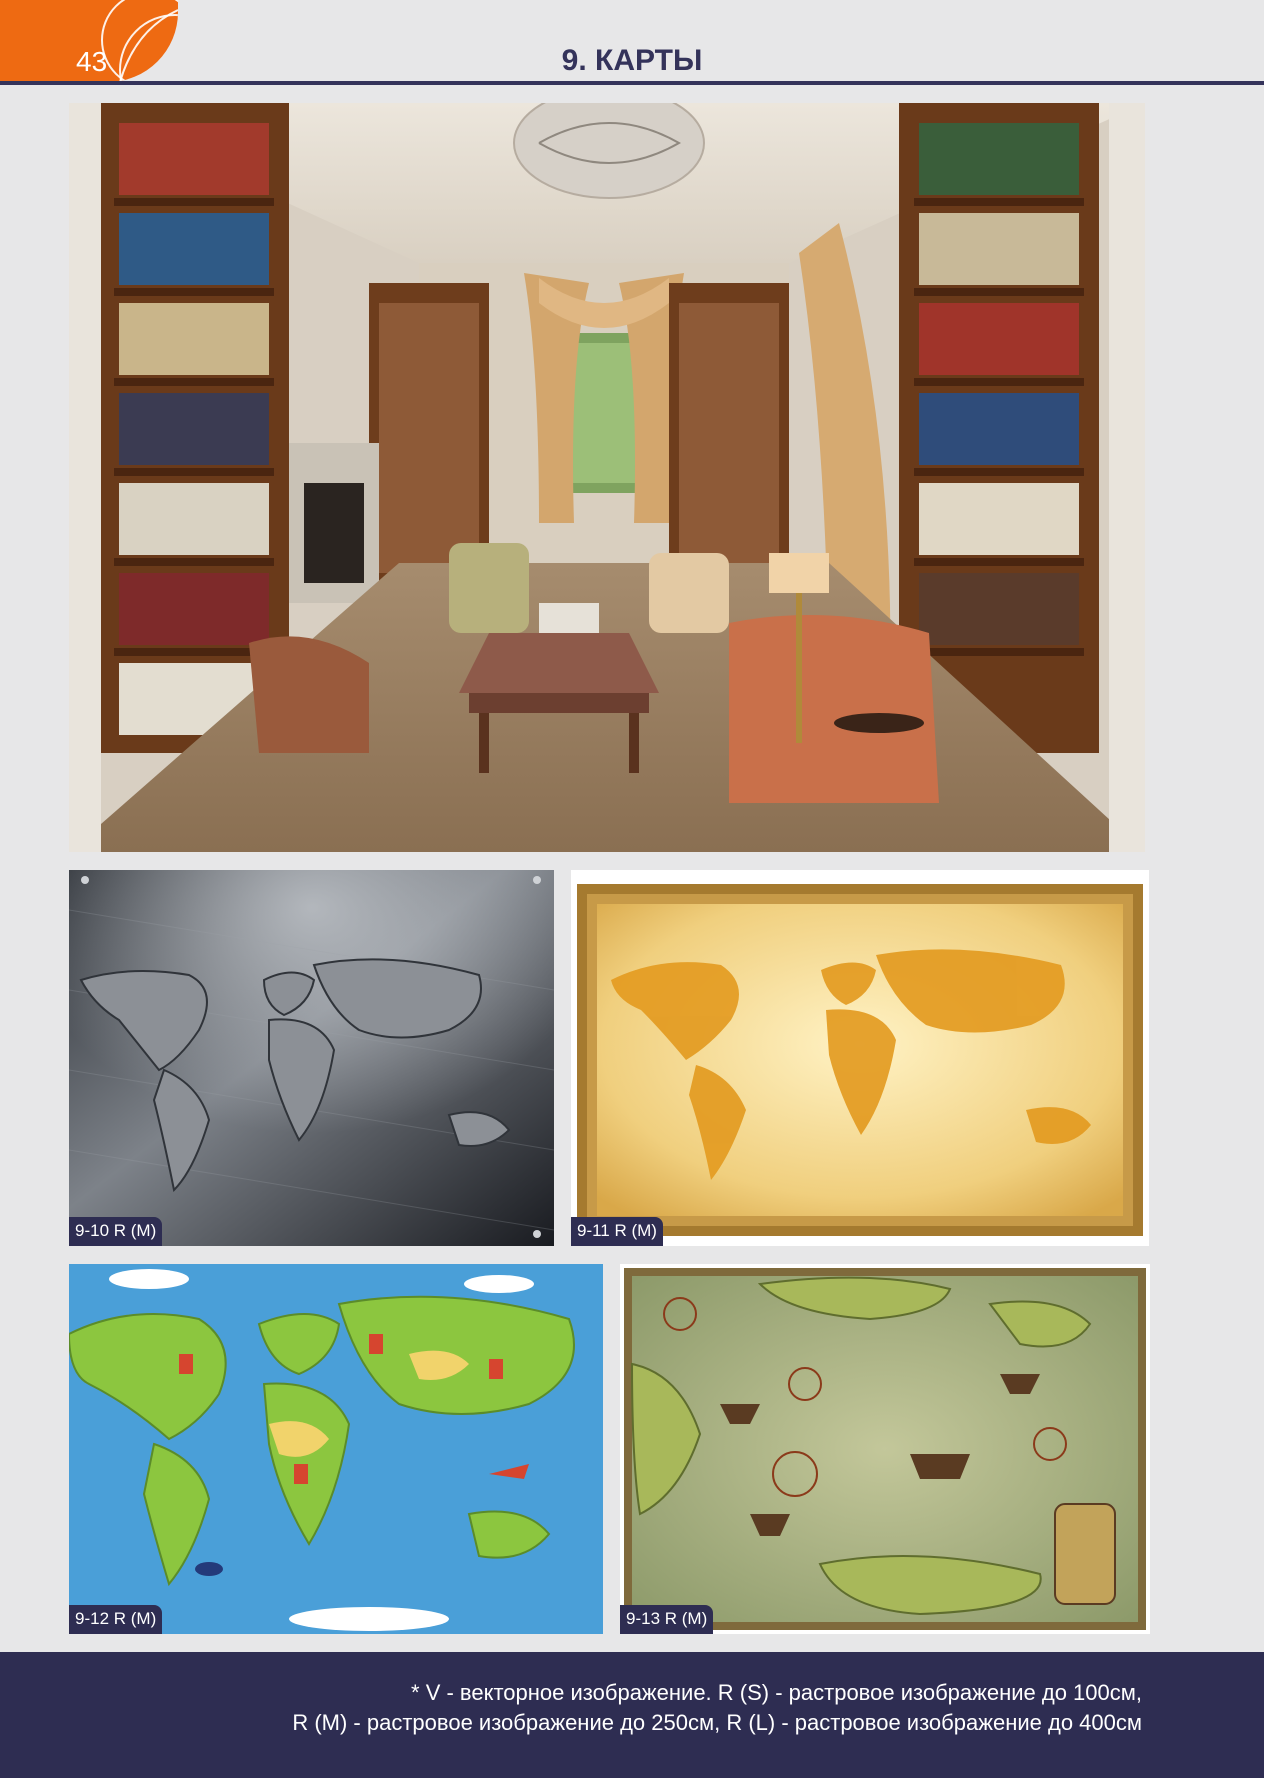  What do you see at coordinates (617, 1231) in the screenshot?
I see `photo-code-label: 9-11 R (M)` at bounding box center [617, 1231].